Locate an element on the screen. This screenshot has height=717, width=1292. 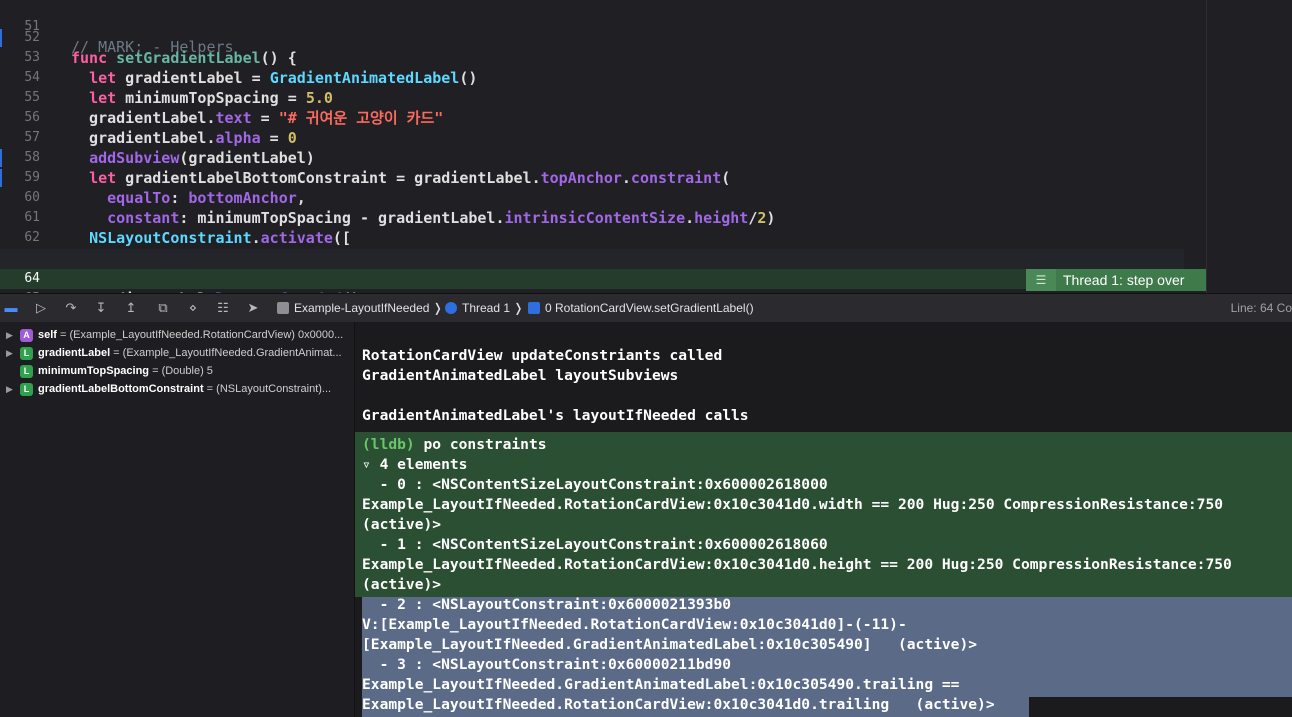
hamburger-icon: ☰ is located at coordinates (1041, 280).